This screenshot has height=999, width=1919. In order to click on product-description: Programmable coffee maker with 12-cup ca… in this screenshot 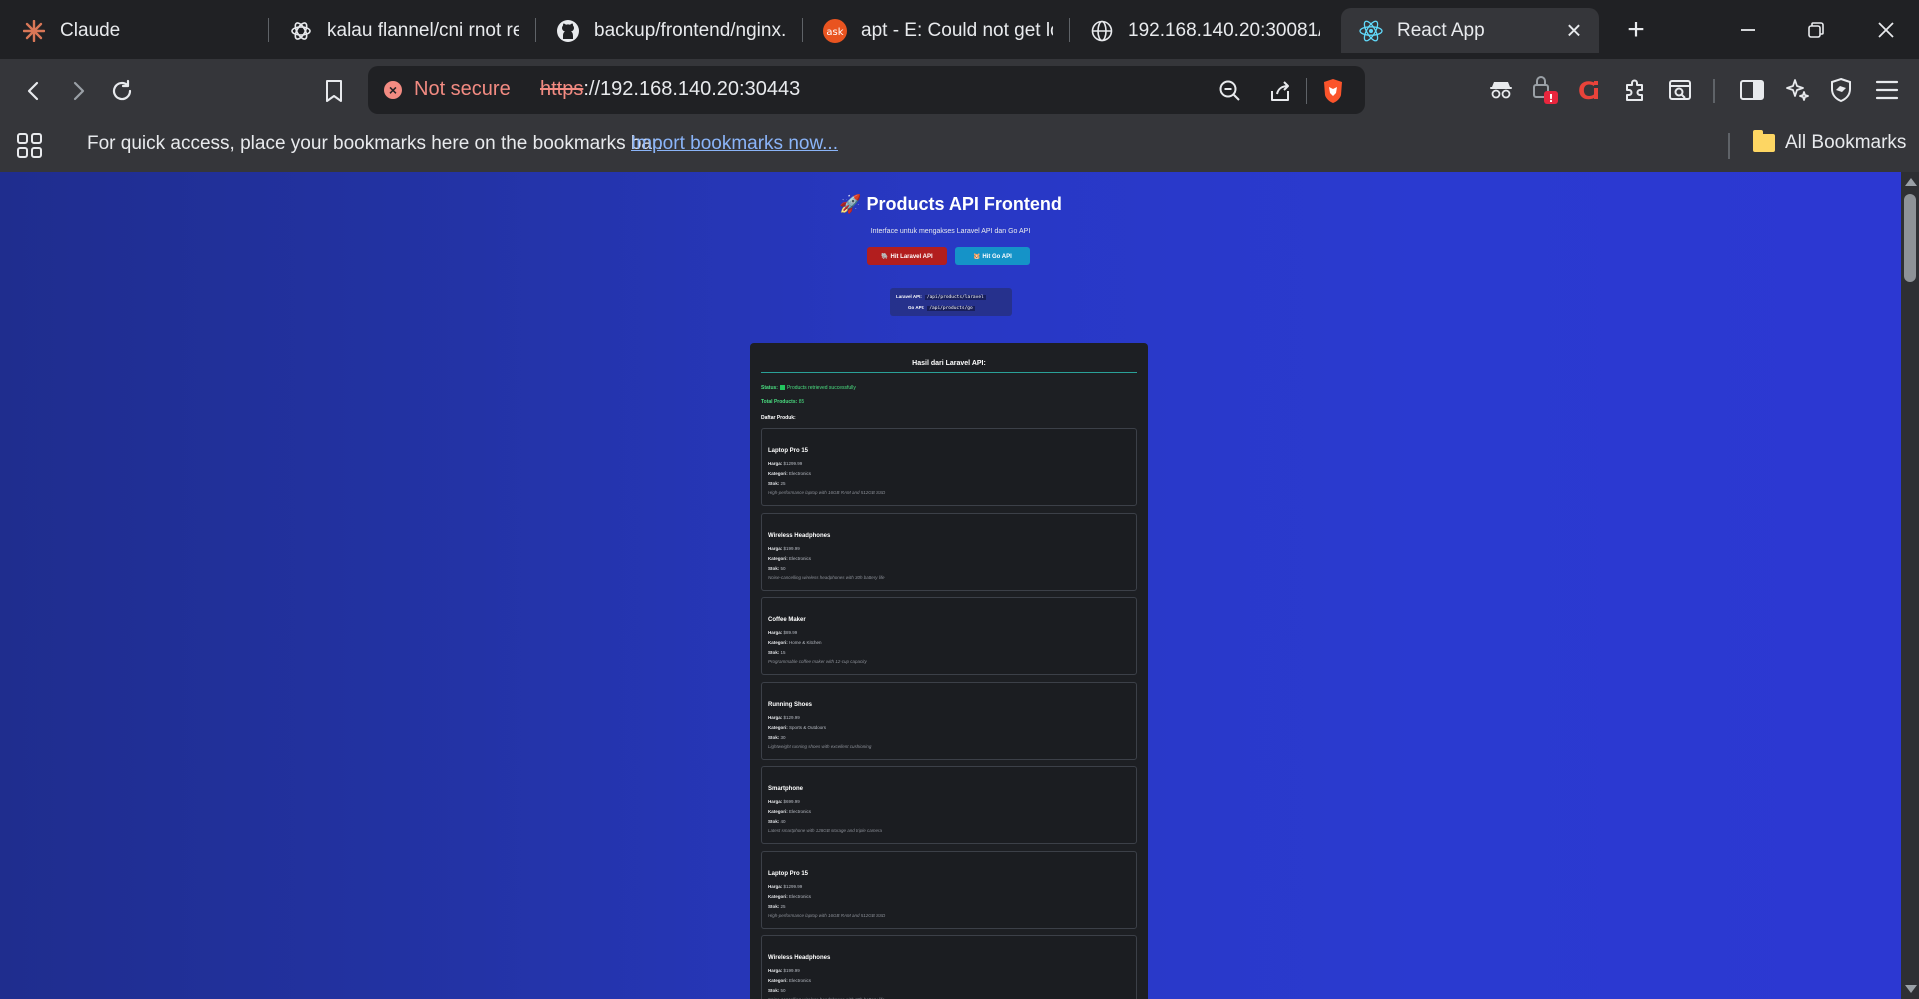, I will do `click(817, 661)`.